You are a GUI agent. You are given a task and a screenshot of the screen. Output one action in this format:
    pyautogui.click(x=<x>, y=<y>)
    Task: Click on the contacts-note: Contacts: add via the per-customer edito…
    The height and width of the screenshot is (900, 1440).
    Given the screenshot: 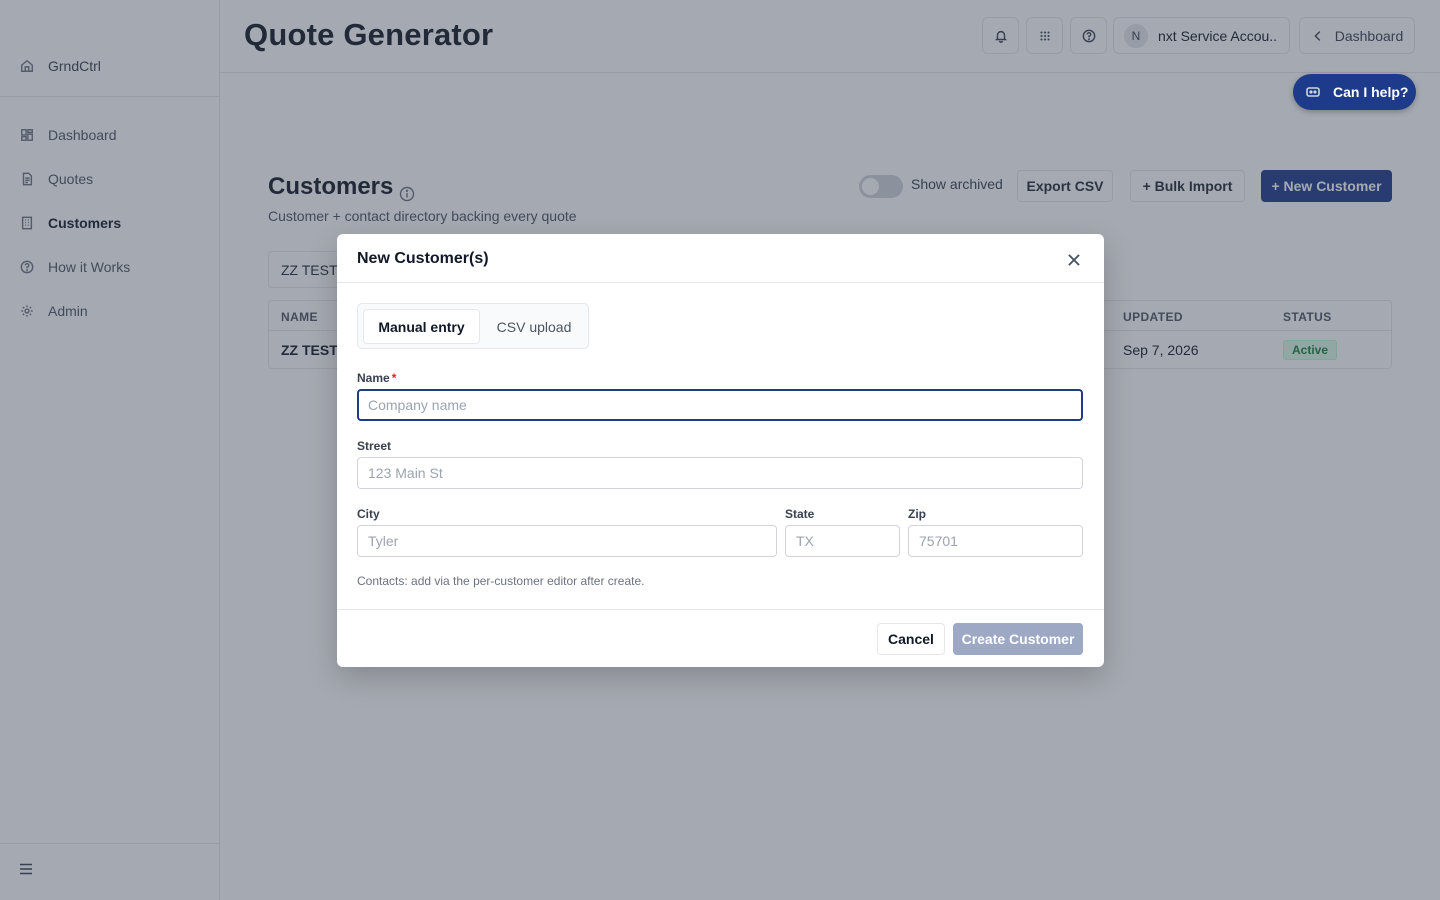 What is the action you would take?
    pyautogui.click(x=501, y=581)
    